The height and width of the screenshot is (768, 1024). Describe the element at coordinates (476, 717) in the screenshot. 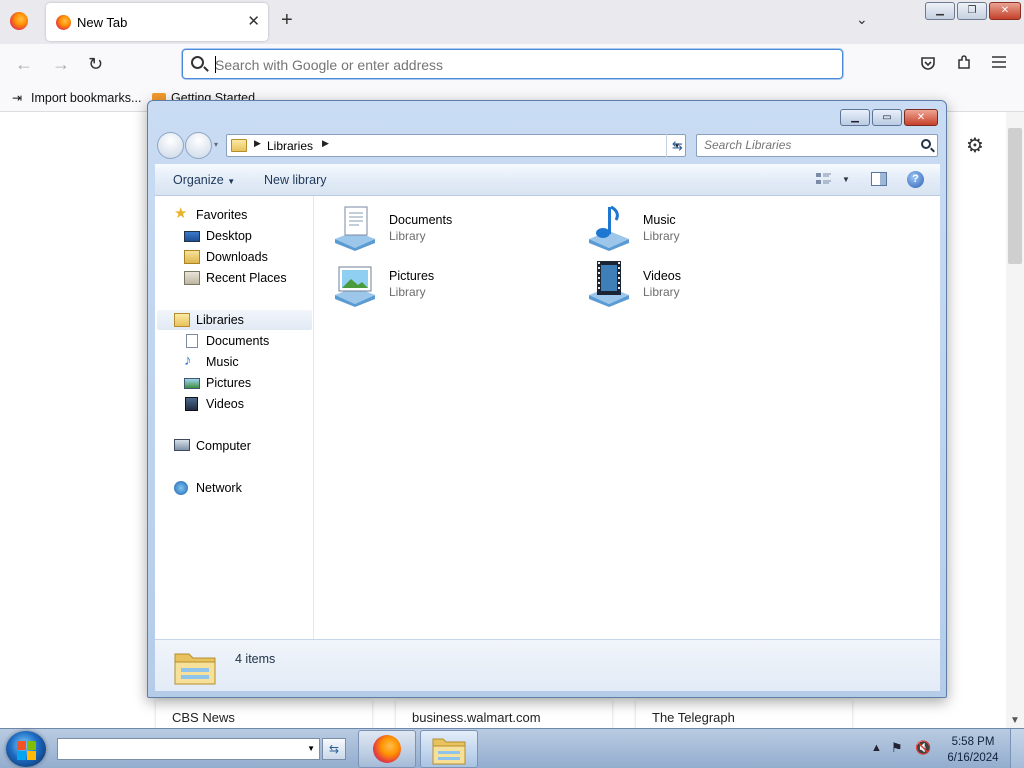

I see `top-site-label: business.walmart.com` at that location.